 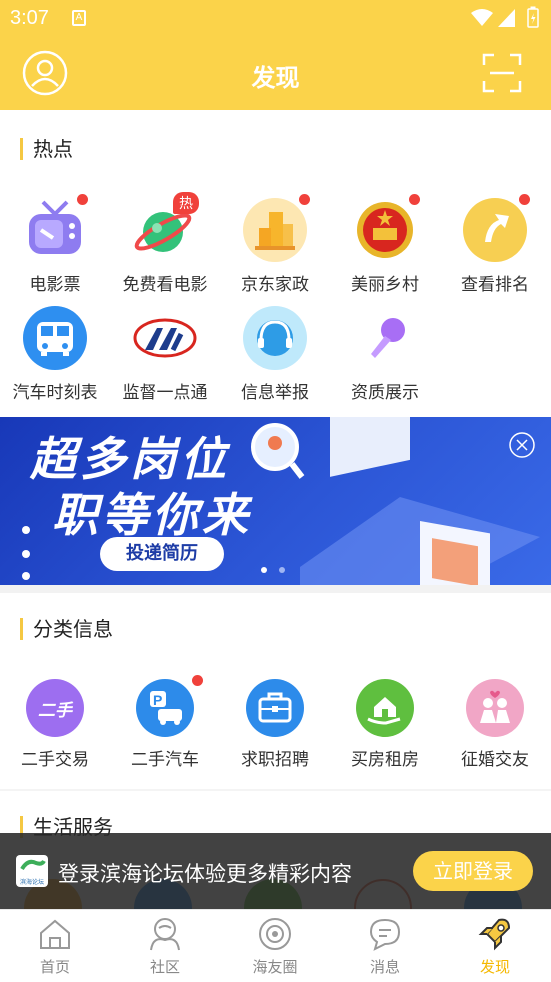 I want to click on grid-item-dating: 征婚交友, so click(x=495, y=724).